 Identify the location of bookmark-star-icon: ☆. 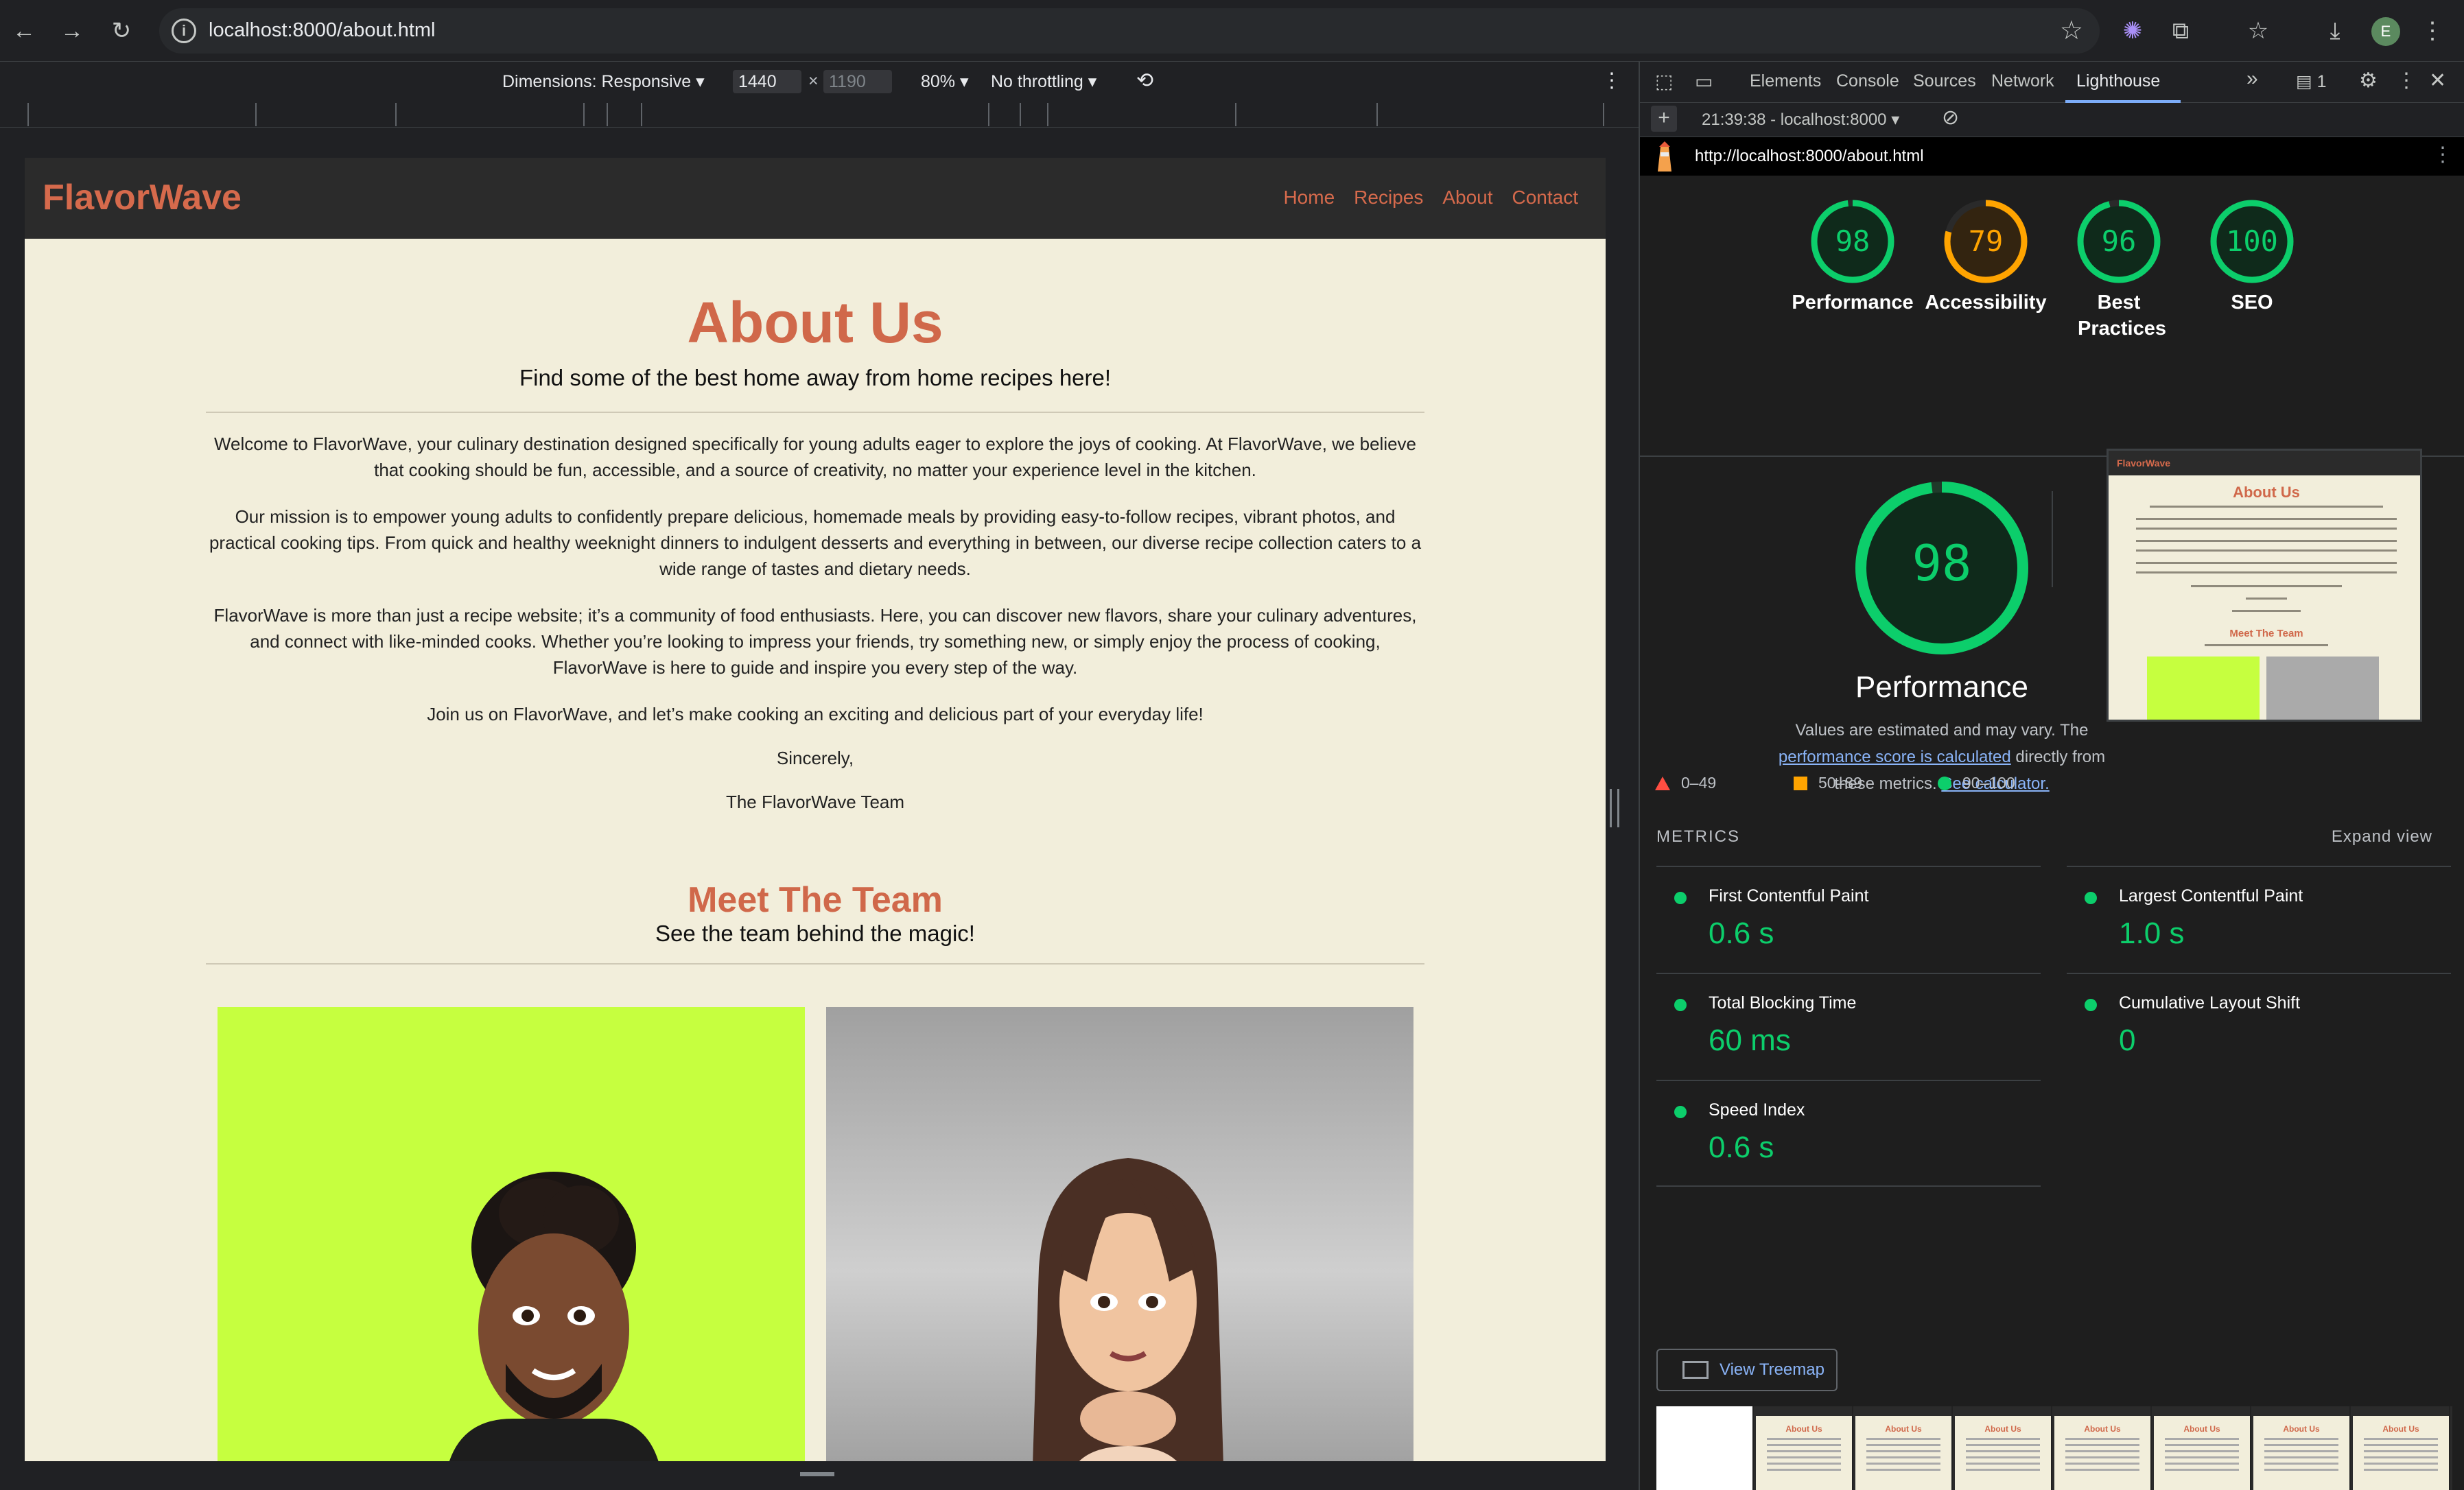
(2071, 30).